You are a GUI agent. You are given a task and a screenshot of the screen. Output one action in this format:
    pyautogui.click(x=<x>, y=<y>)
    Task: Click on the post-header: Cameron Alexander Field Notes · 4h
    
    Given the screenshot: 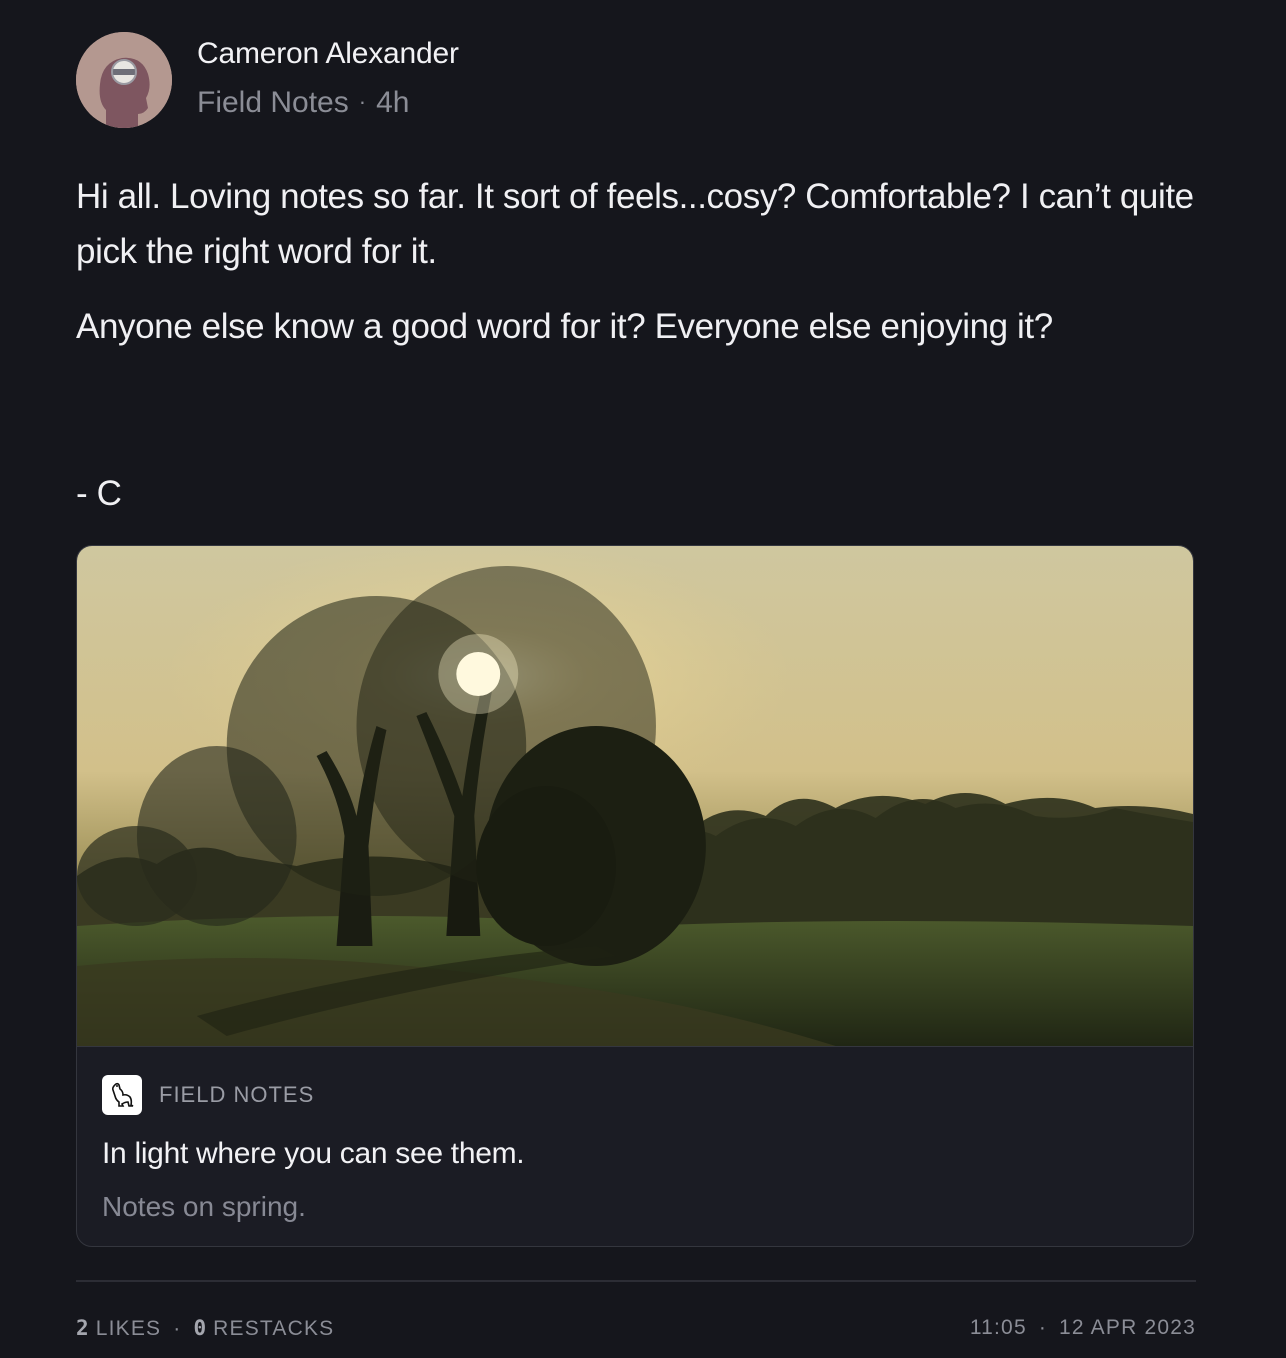 What is the action you would take?
    pyautogui.click(x=636, y=80)
    